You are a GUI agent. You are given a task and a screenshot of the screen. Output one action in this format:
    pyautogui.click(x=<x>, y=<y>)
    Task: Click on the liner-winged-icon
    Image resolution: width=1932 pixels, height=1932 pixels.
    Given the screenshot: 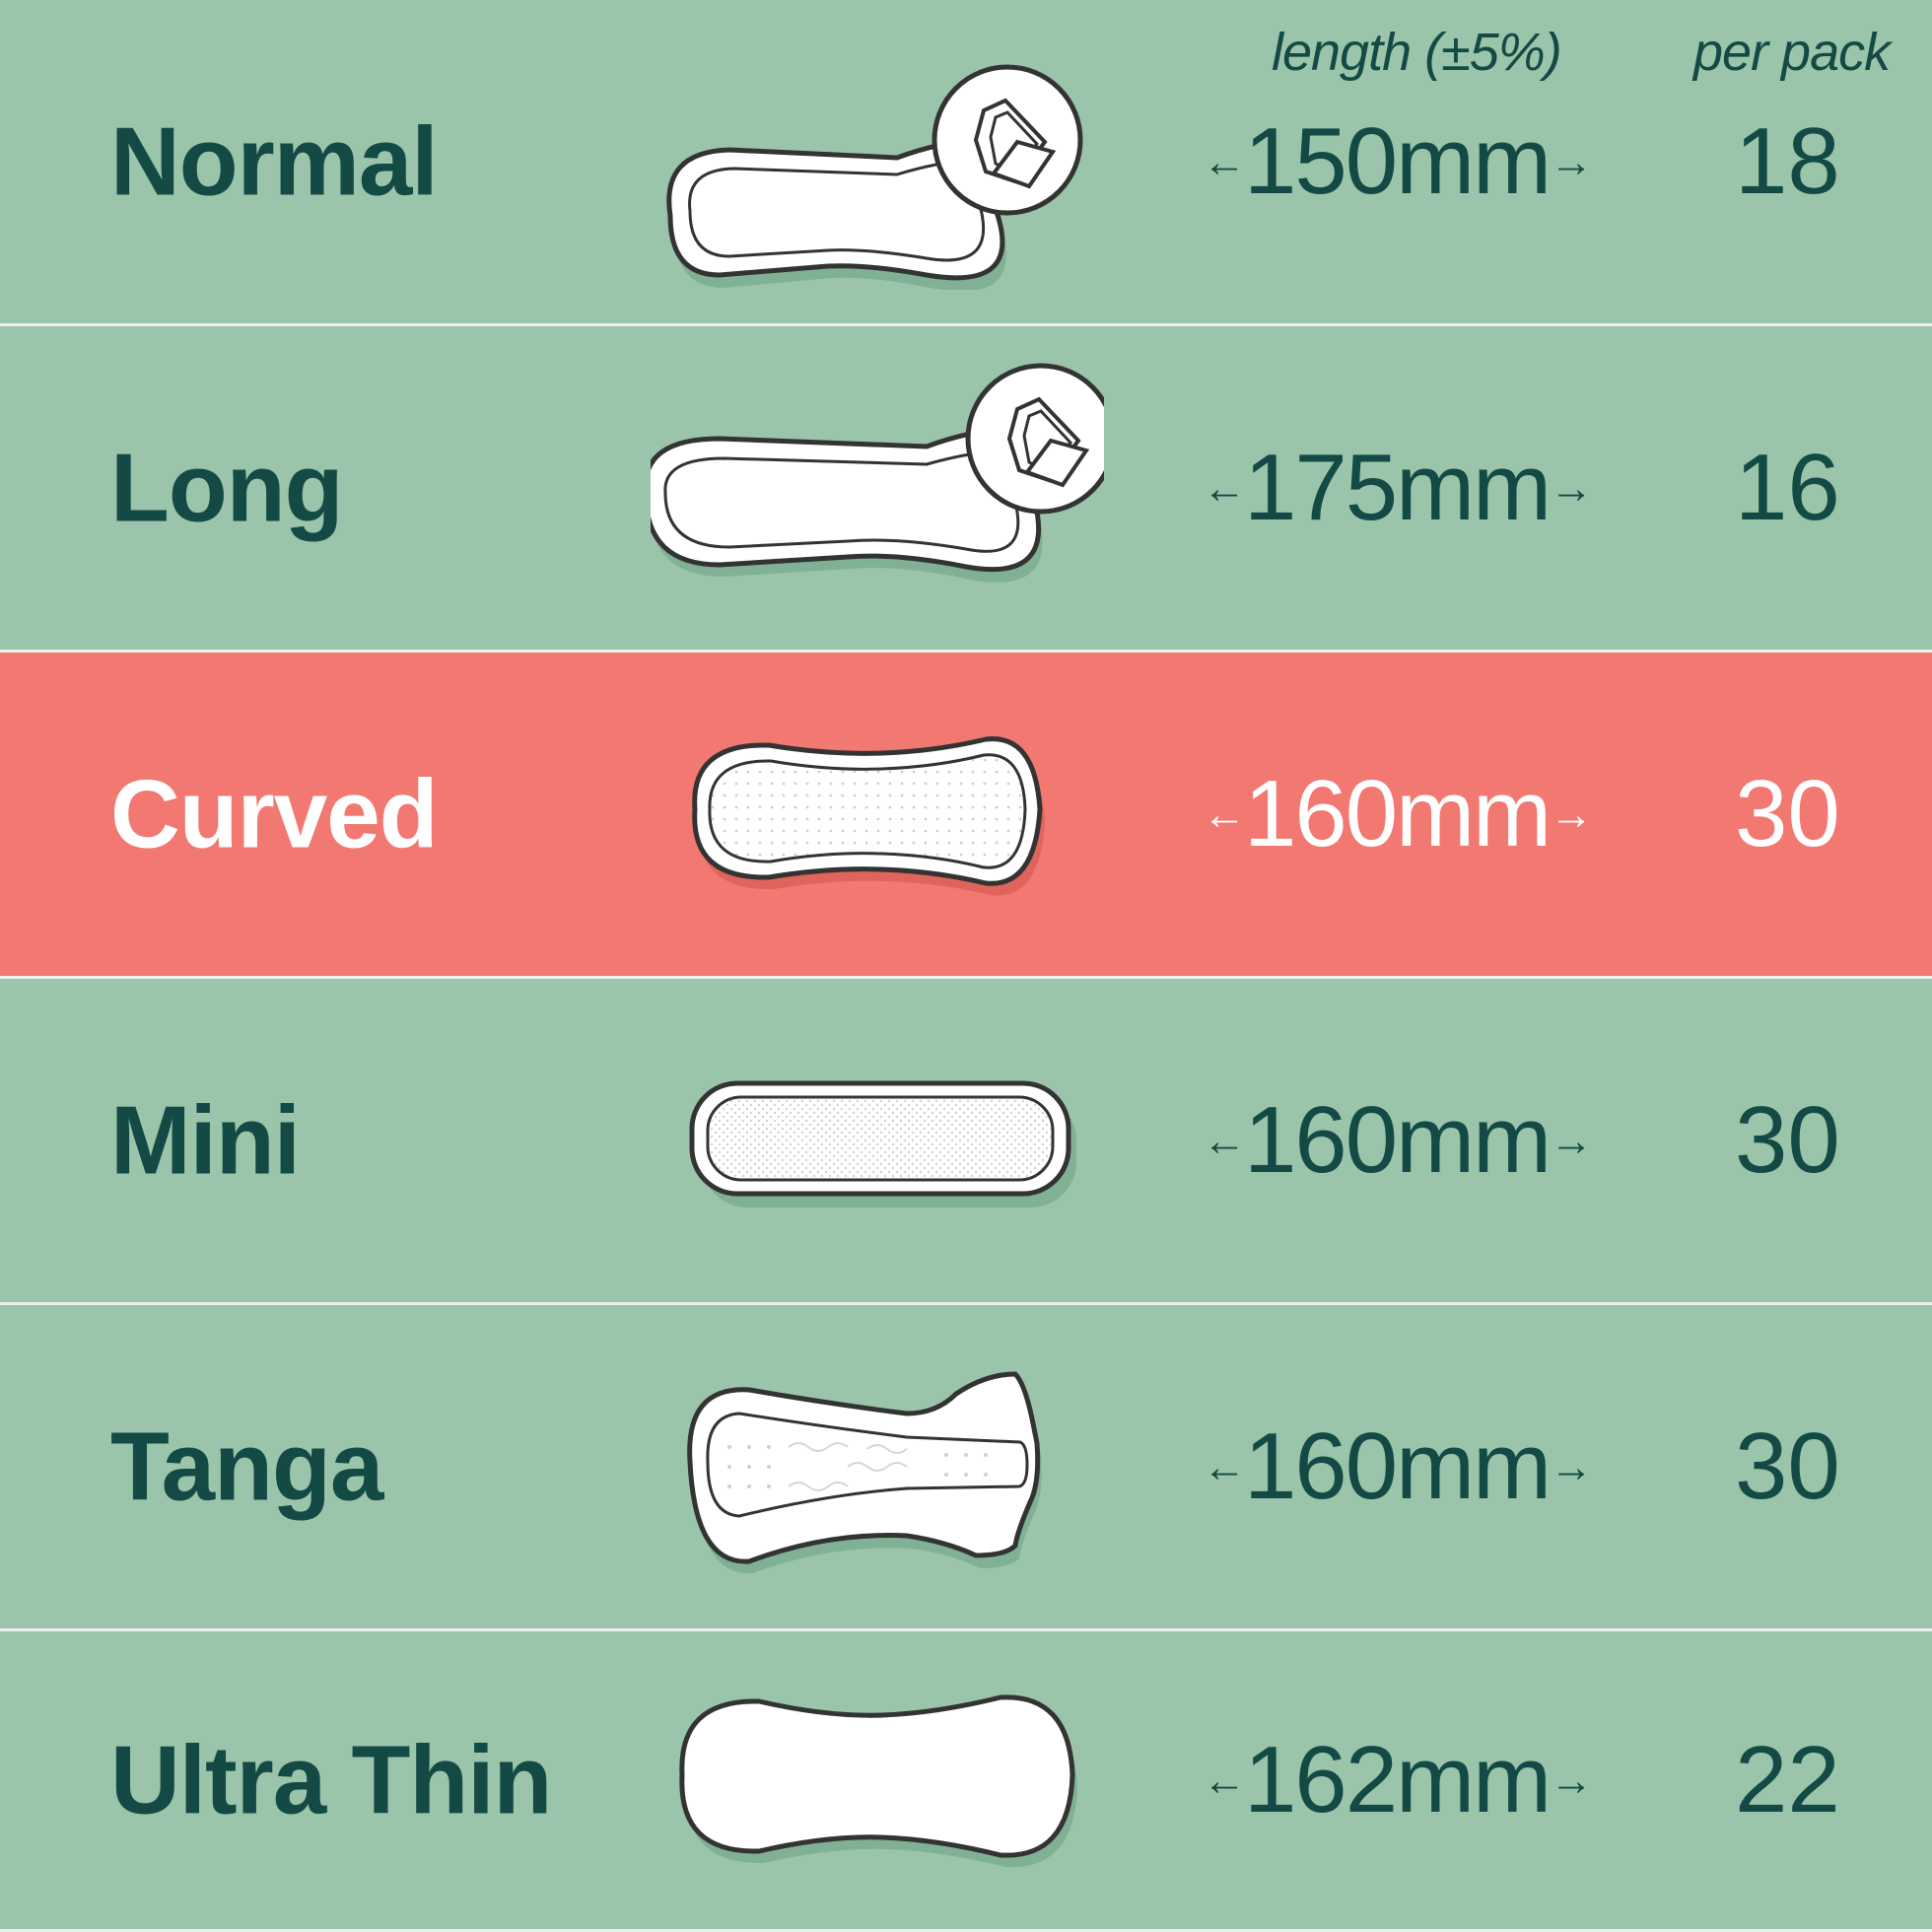 What is the action you would take?
    pyautogui.click(x=875, y=177)
    